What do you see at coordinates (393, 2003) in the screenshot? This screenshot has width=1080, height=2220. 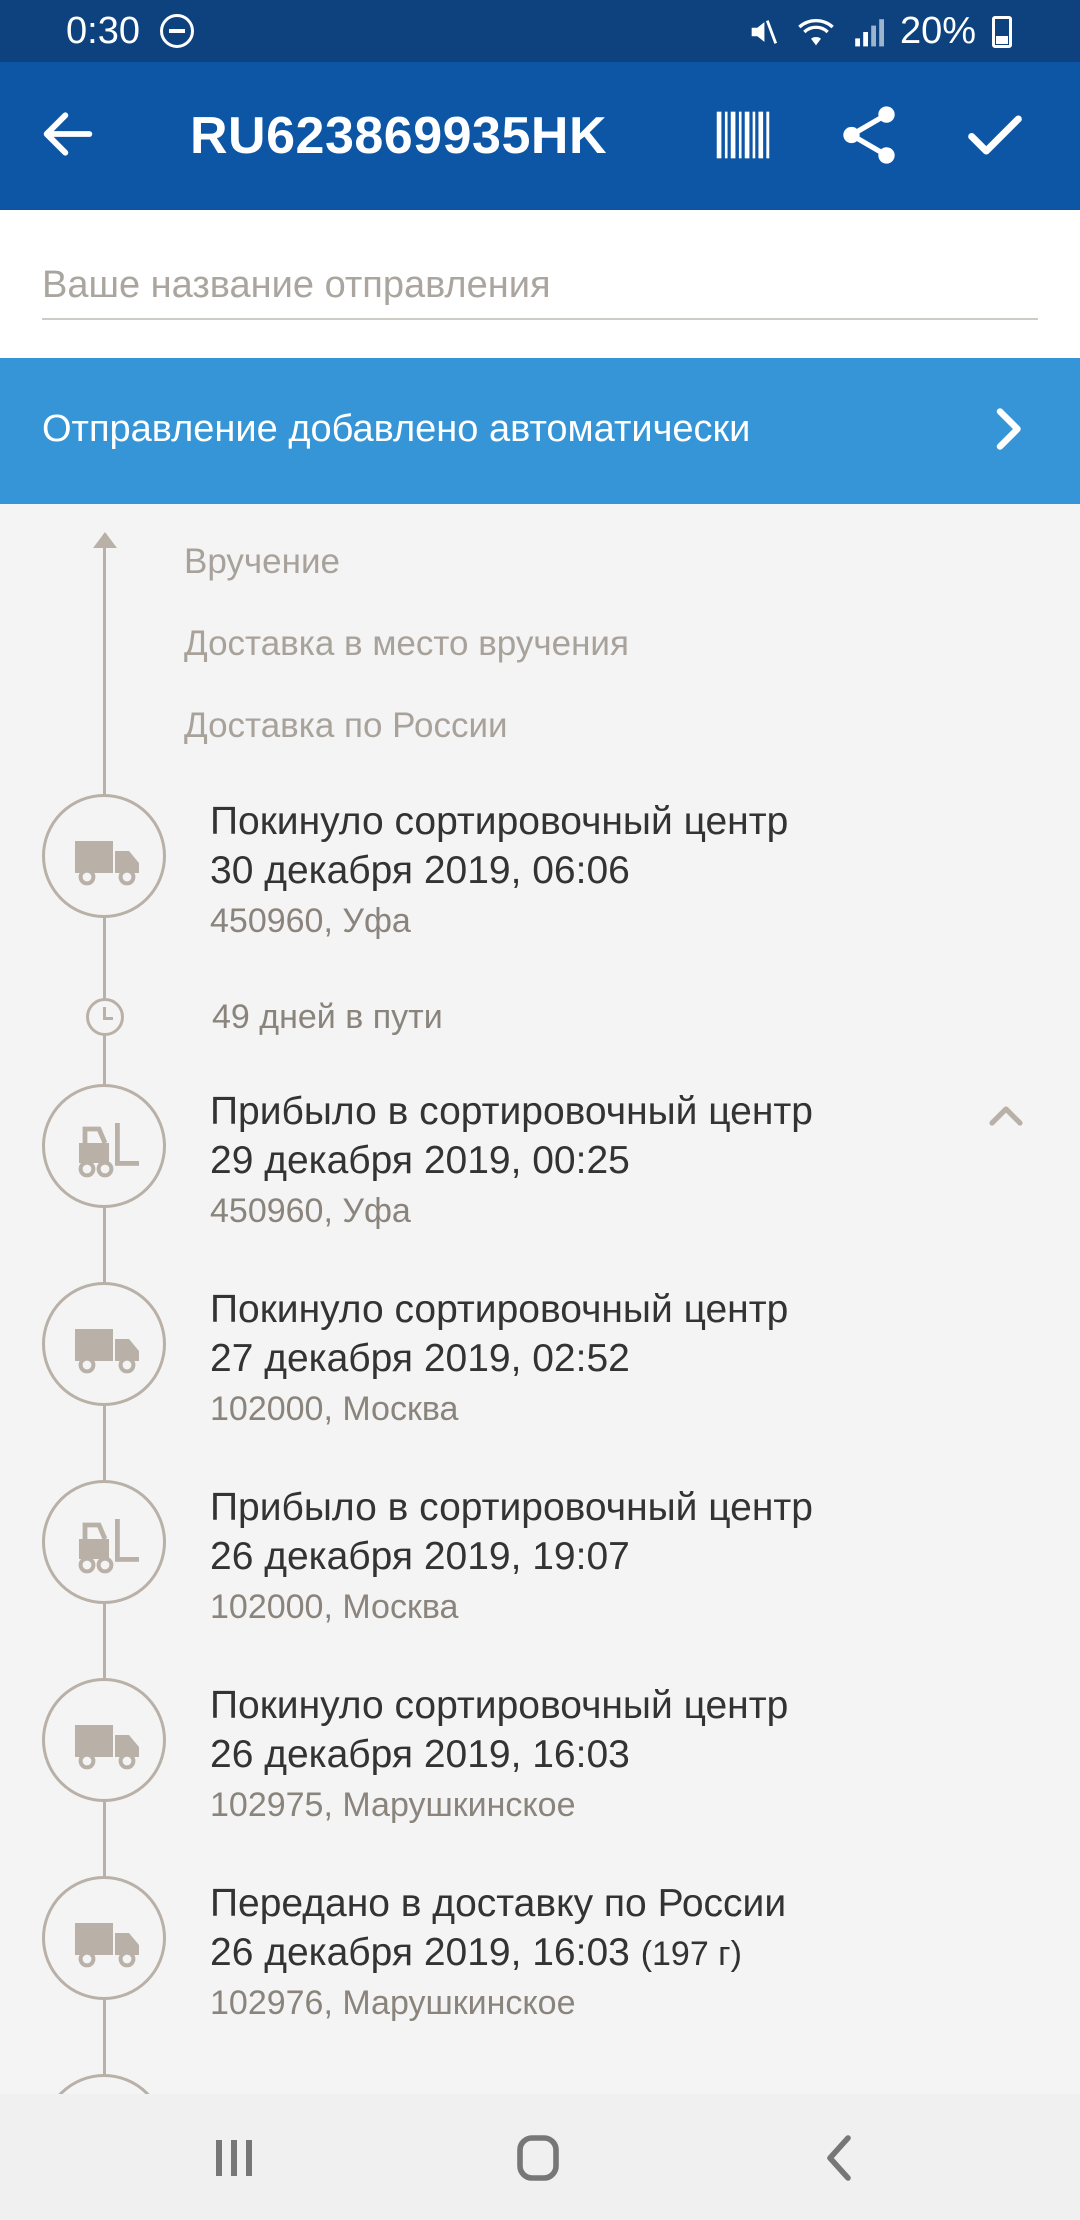 I see `event-place: 102976, Марушкинское` at bounding box center [393, 2003].